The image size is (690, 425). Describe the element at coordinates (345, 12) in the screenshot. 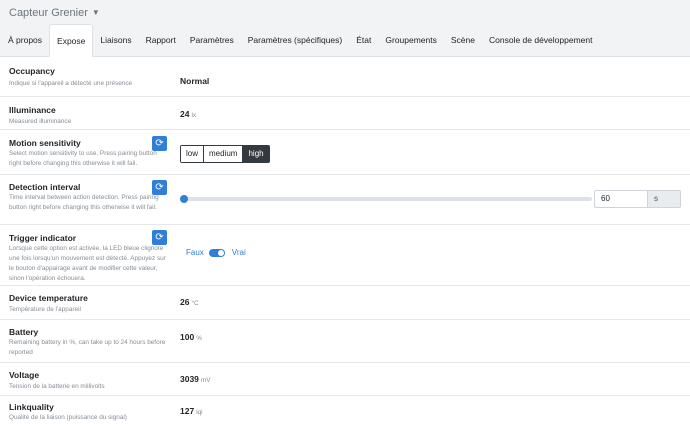

I see `device-header: Capteur Grenier ▼` at that location.